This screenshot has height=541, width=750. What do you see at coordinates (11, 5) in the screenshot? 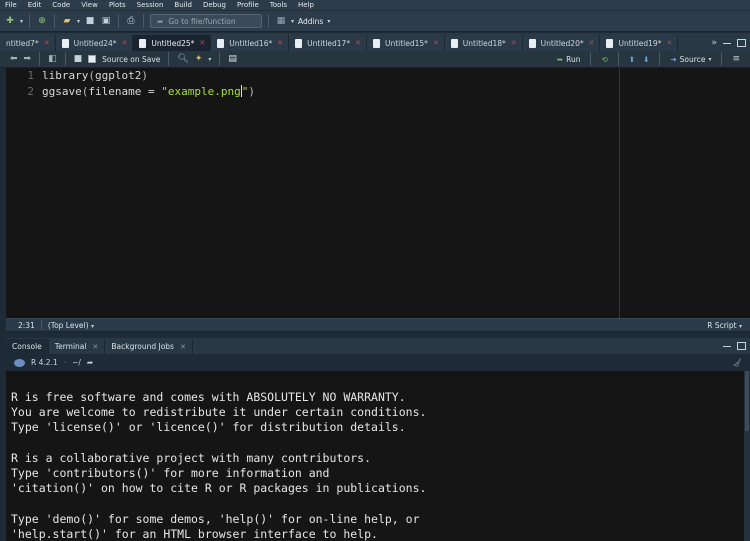
I see `menu-file: File` at bounding box center [11, 5].